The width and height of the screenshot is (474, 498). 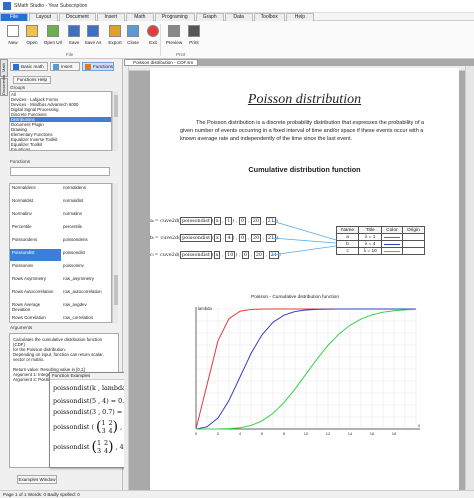 What do you see at coordinates (86, 294) in the screenshot?
I see `function-cell: row_autocorrelation` at bounding box center [86, 294].